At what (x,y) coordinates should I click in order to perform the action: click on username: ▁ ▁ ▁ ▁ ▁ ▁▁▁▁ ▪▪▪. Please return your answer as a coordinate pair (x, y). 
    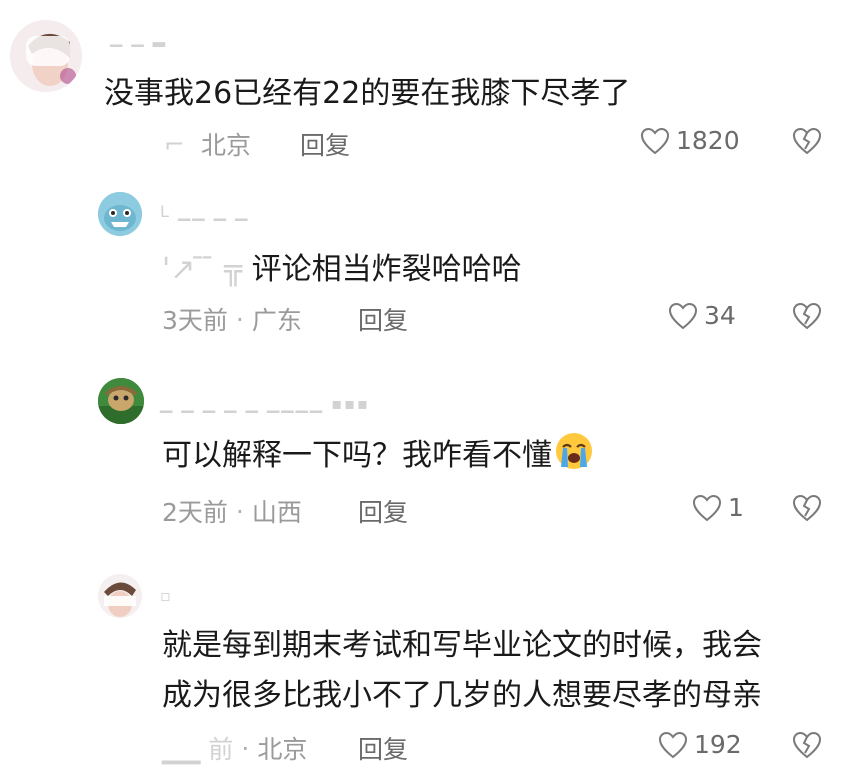
    Looking at the image, I should click on (265, 403).